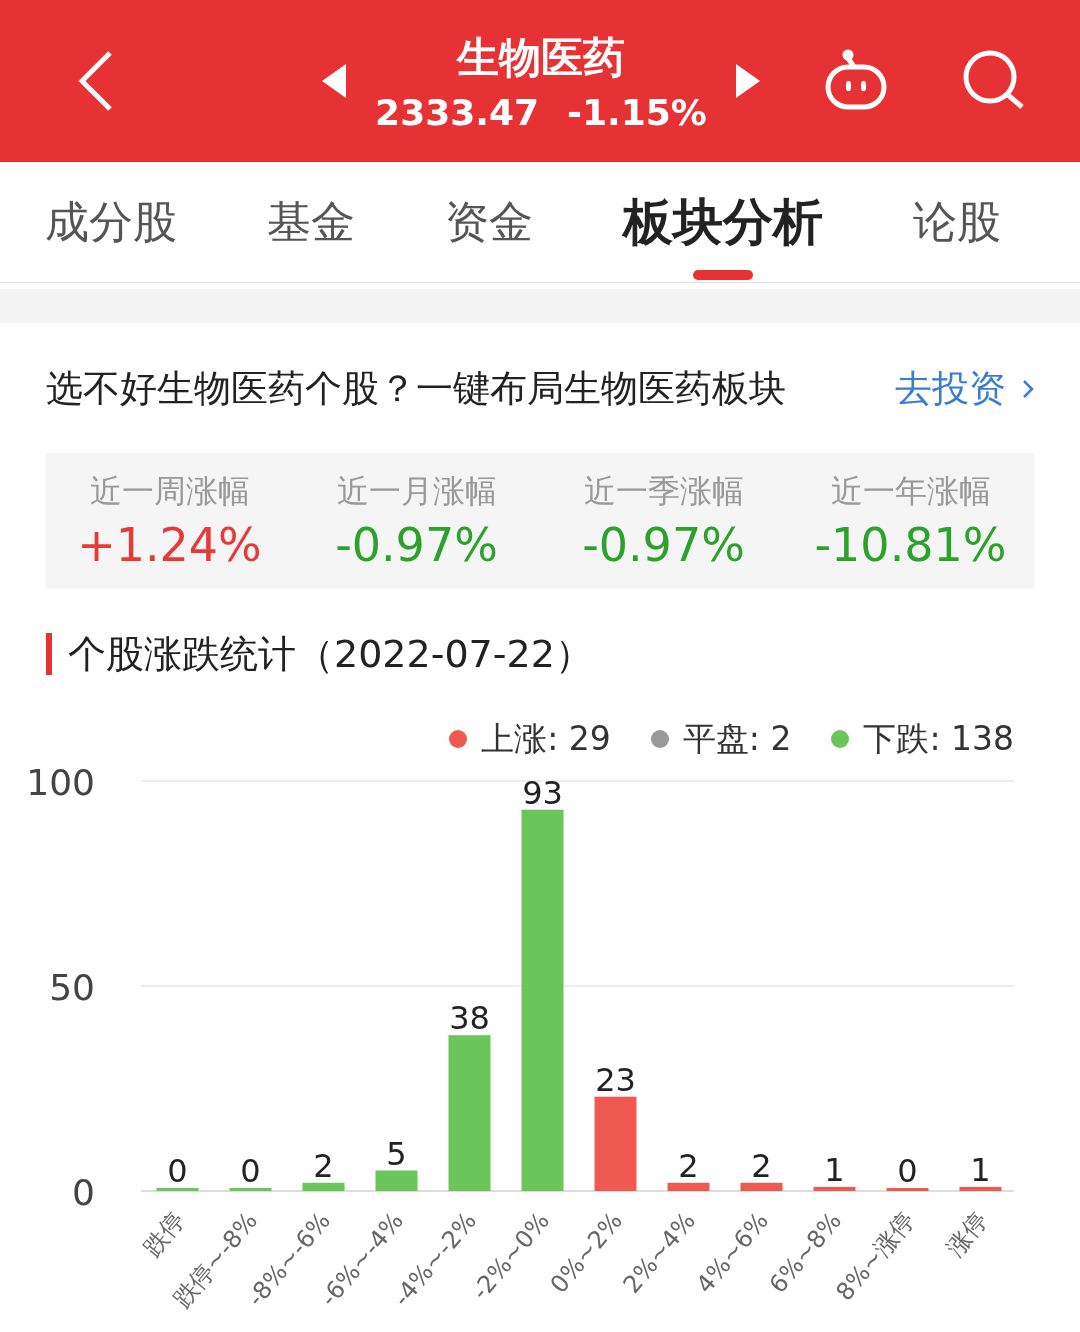 The height and width of the screenshot is (1332, 1080). I want to click on data-label: 38, so click(469, 1018).